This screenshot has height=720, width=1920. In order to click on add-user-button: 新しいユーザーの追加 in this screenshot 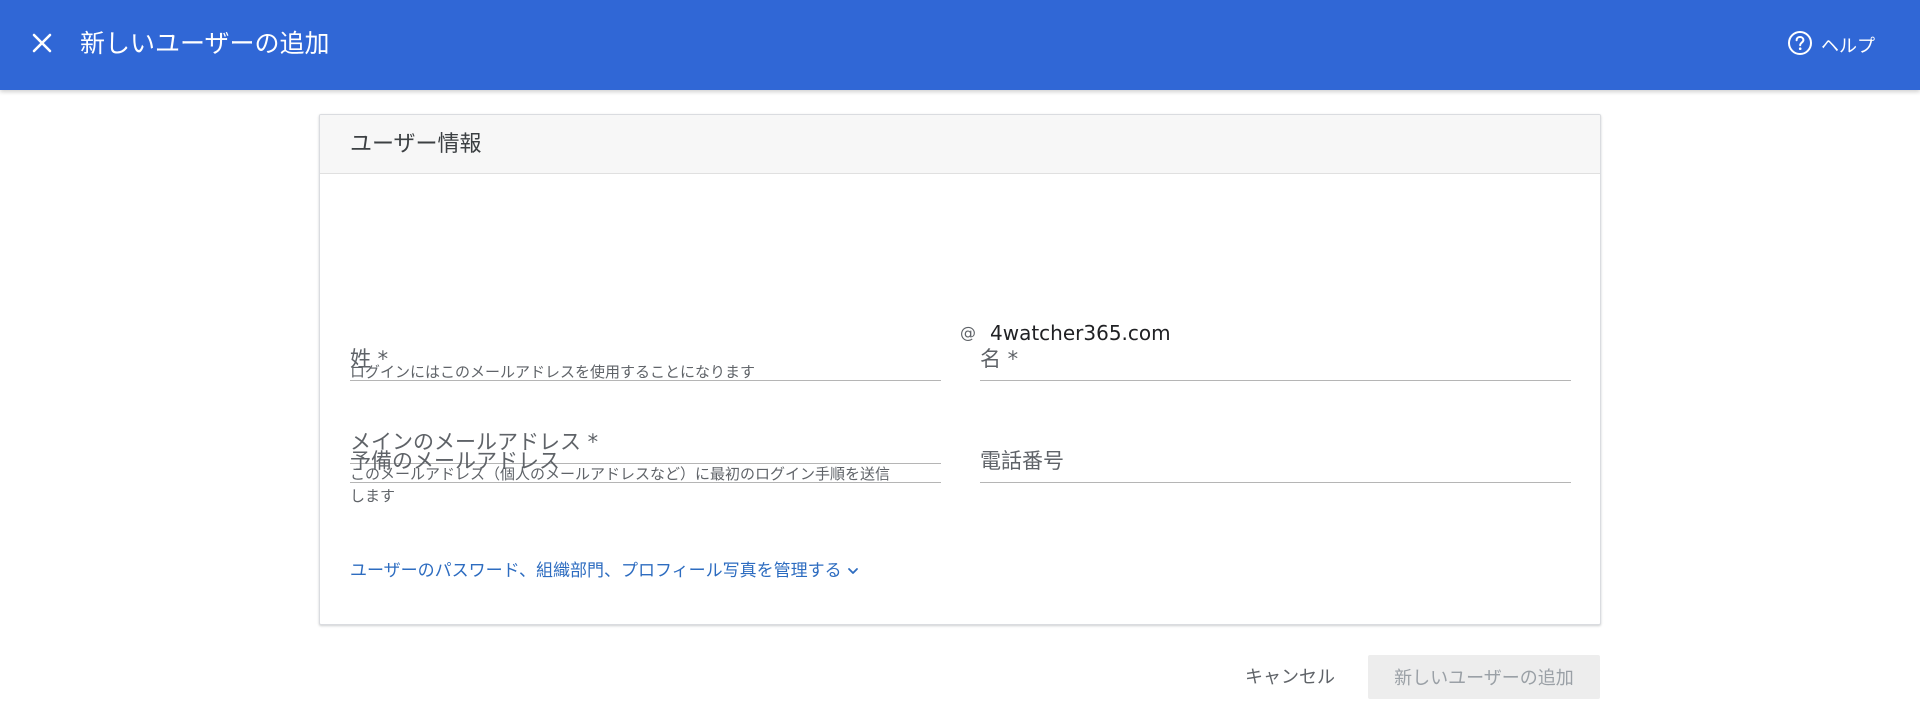, I will do `click(1484, 677)`.